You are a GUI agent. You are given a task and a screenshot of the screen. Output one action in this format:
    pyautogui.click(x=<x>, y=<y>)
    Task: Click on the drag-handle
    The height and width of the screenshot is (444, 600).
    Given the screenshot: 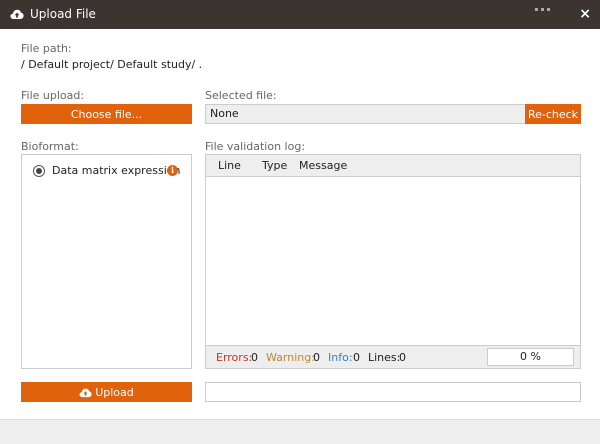 What is the action you would take?
    pyautogui.click(x=547, y=5)
    